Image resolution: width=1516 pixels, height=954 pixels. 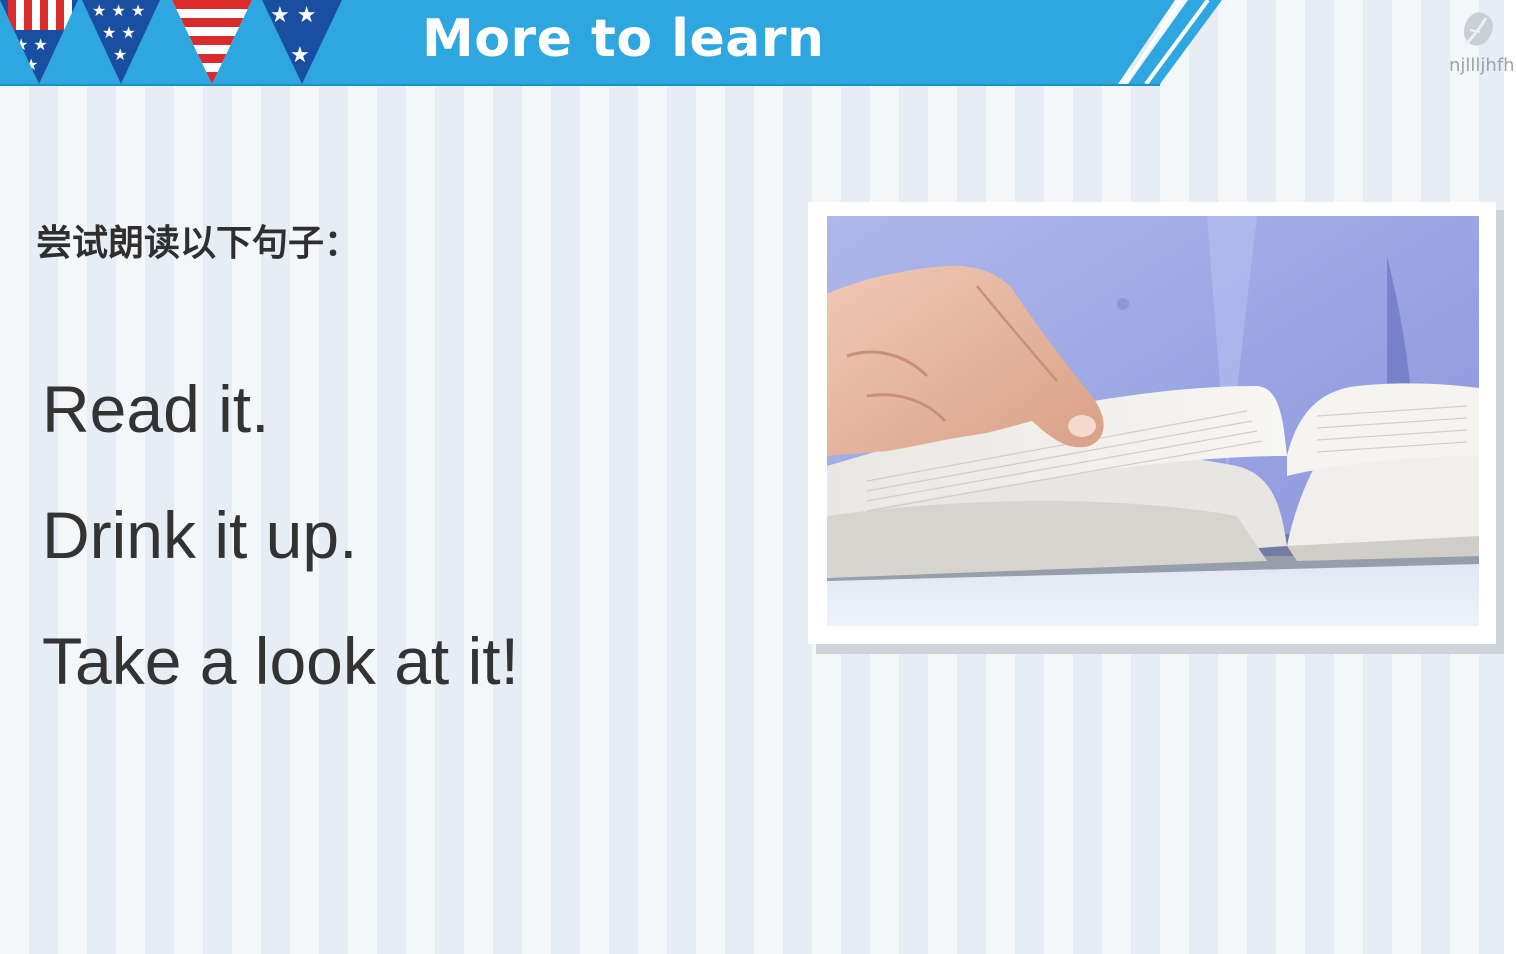 I want to click on sentence-list: Read it. Drink it up. Take a look at it!, so click(x=280, y=535).